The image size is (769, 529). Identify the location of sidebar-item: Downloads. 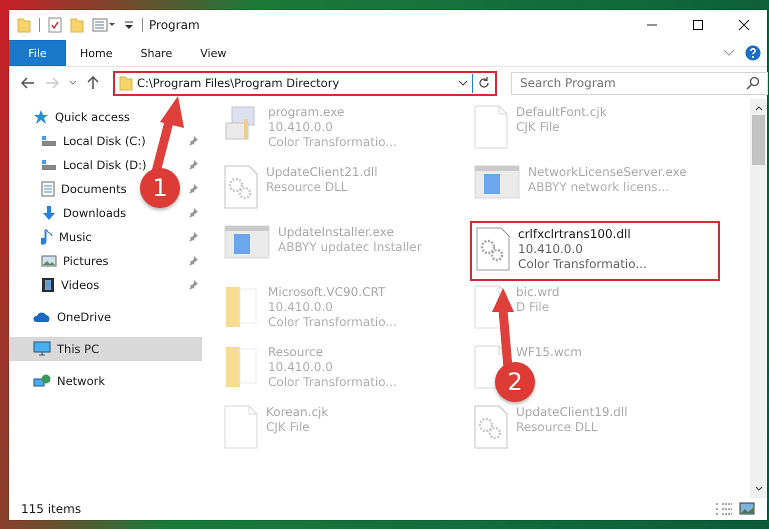
(94, 213).